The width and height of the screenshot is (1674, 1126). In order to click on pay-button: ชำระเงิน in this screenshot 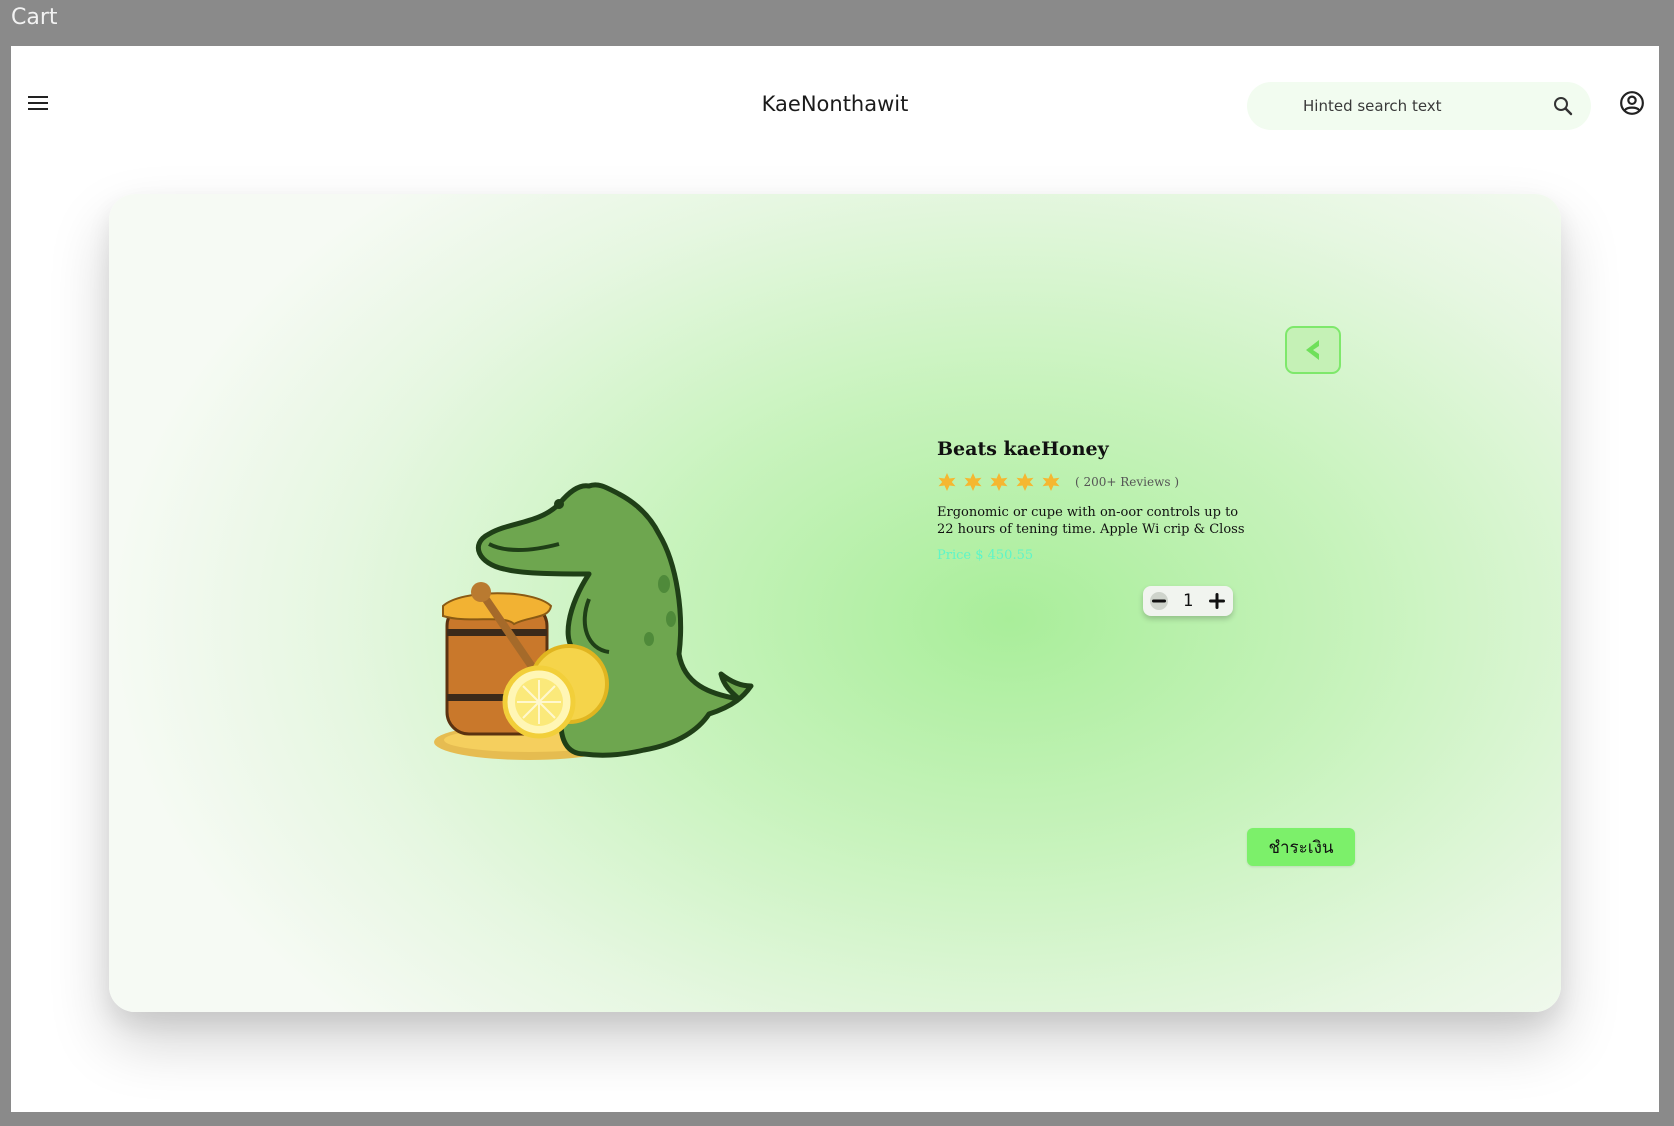, I will do `click(1301, 847)`.